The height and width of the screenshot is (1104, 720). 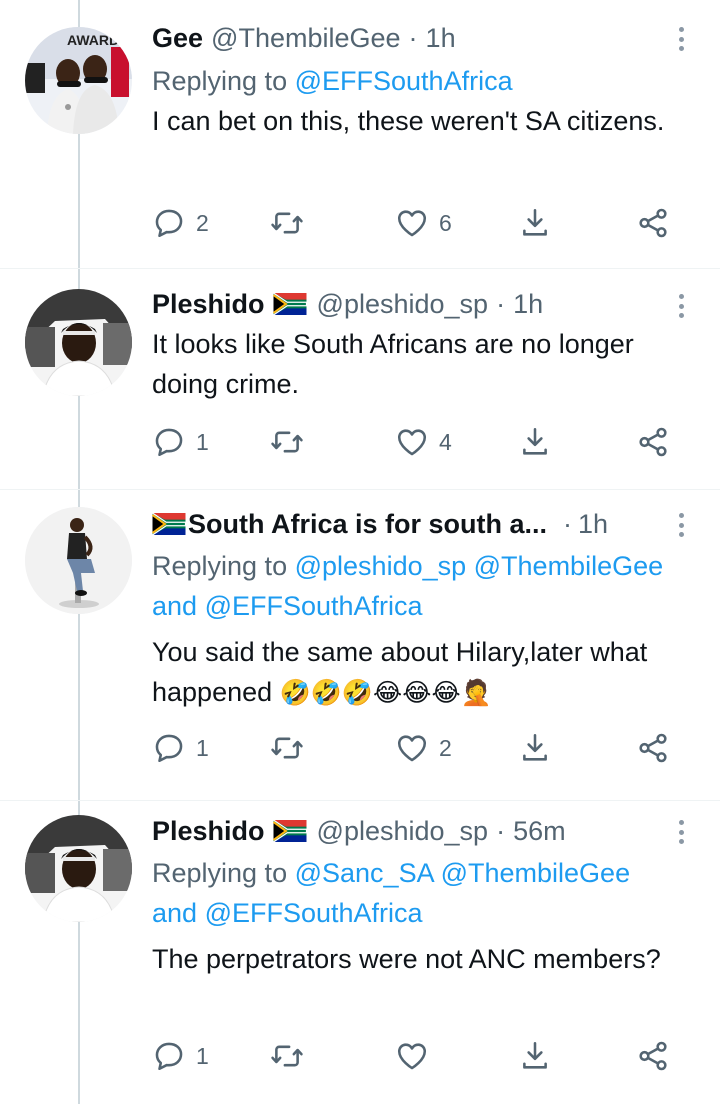 I want to click on emoji-group: 🤣🤣🤣😂😂😂🤦, so click(x=385, y=692).